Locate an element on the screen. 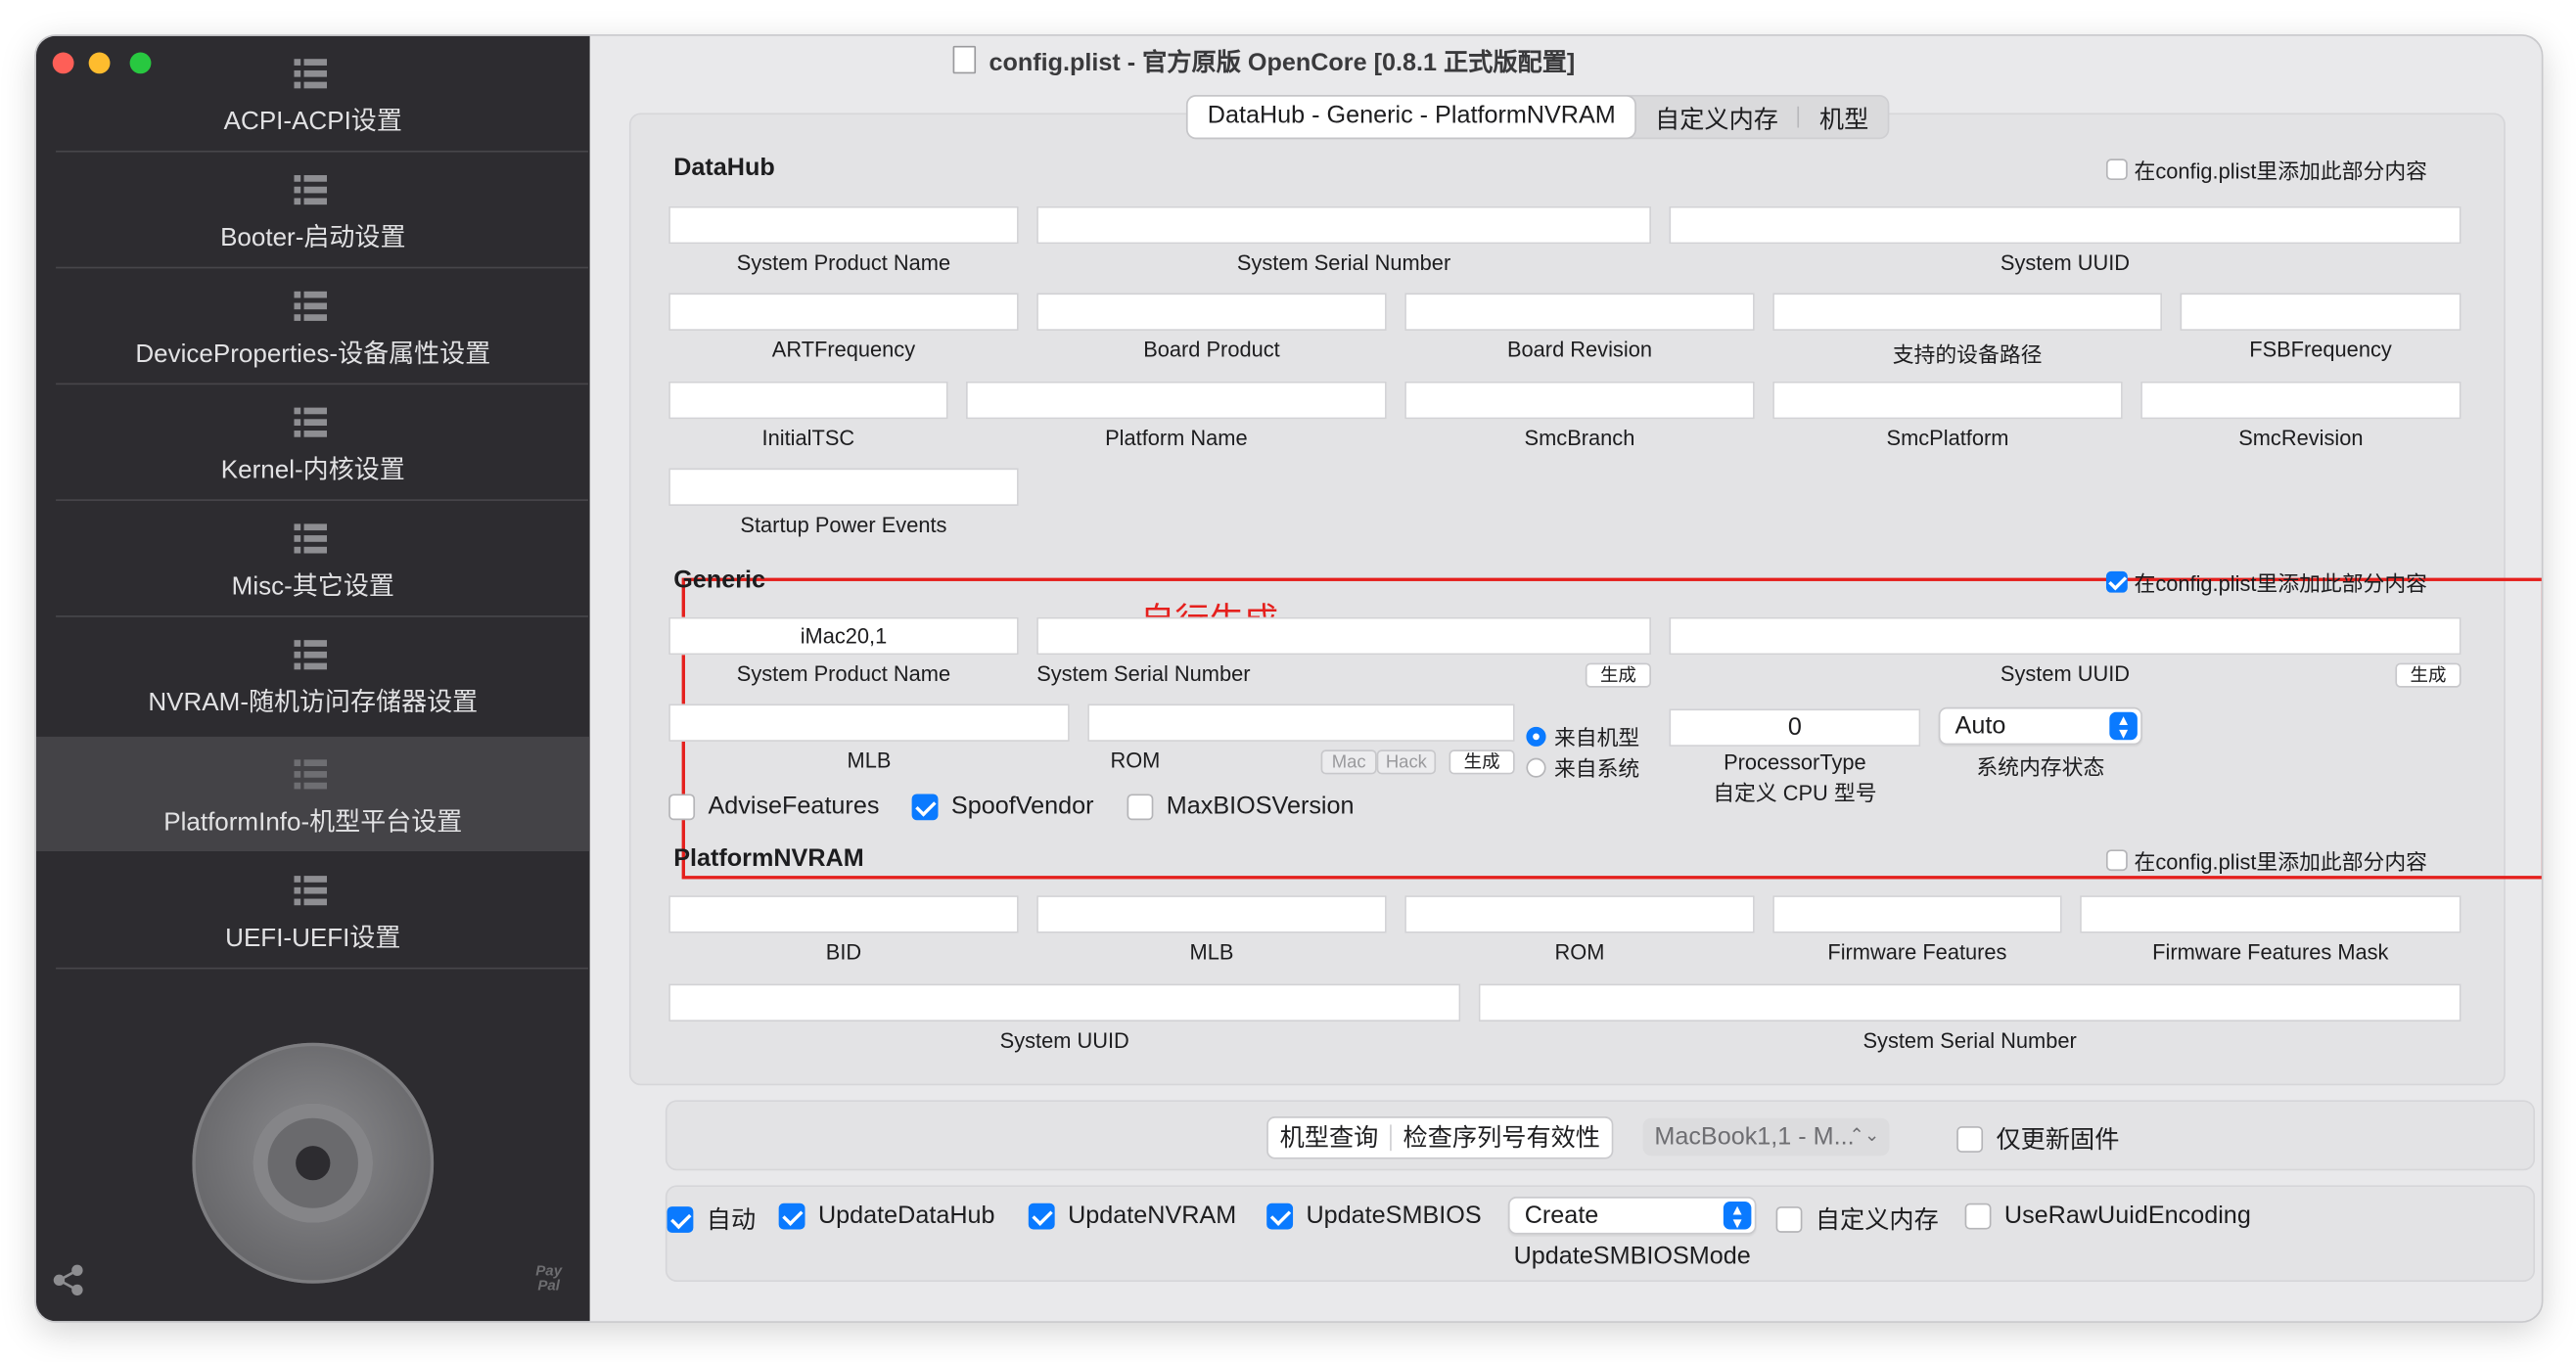 This screenshot has width=2576, height=1362. field-label: MLB is located at coordinates (1211, 952).